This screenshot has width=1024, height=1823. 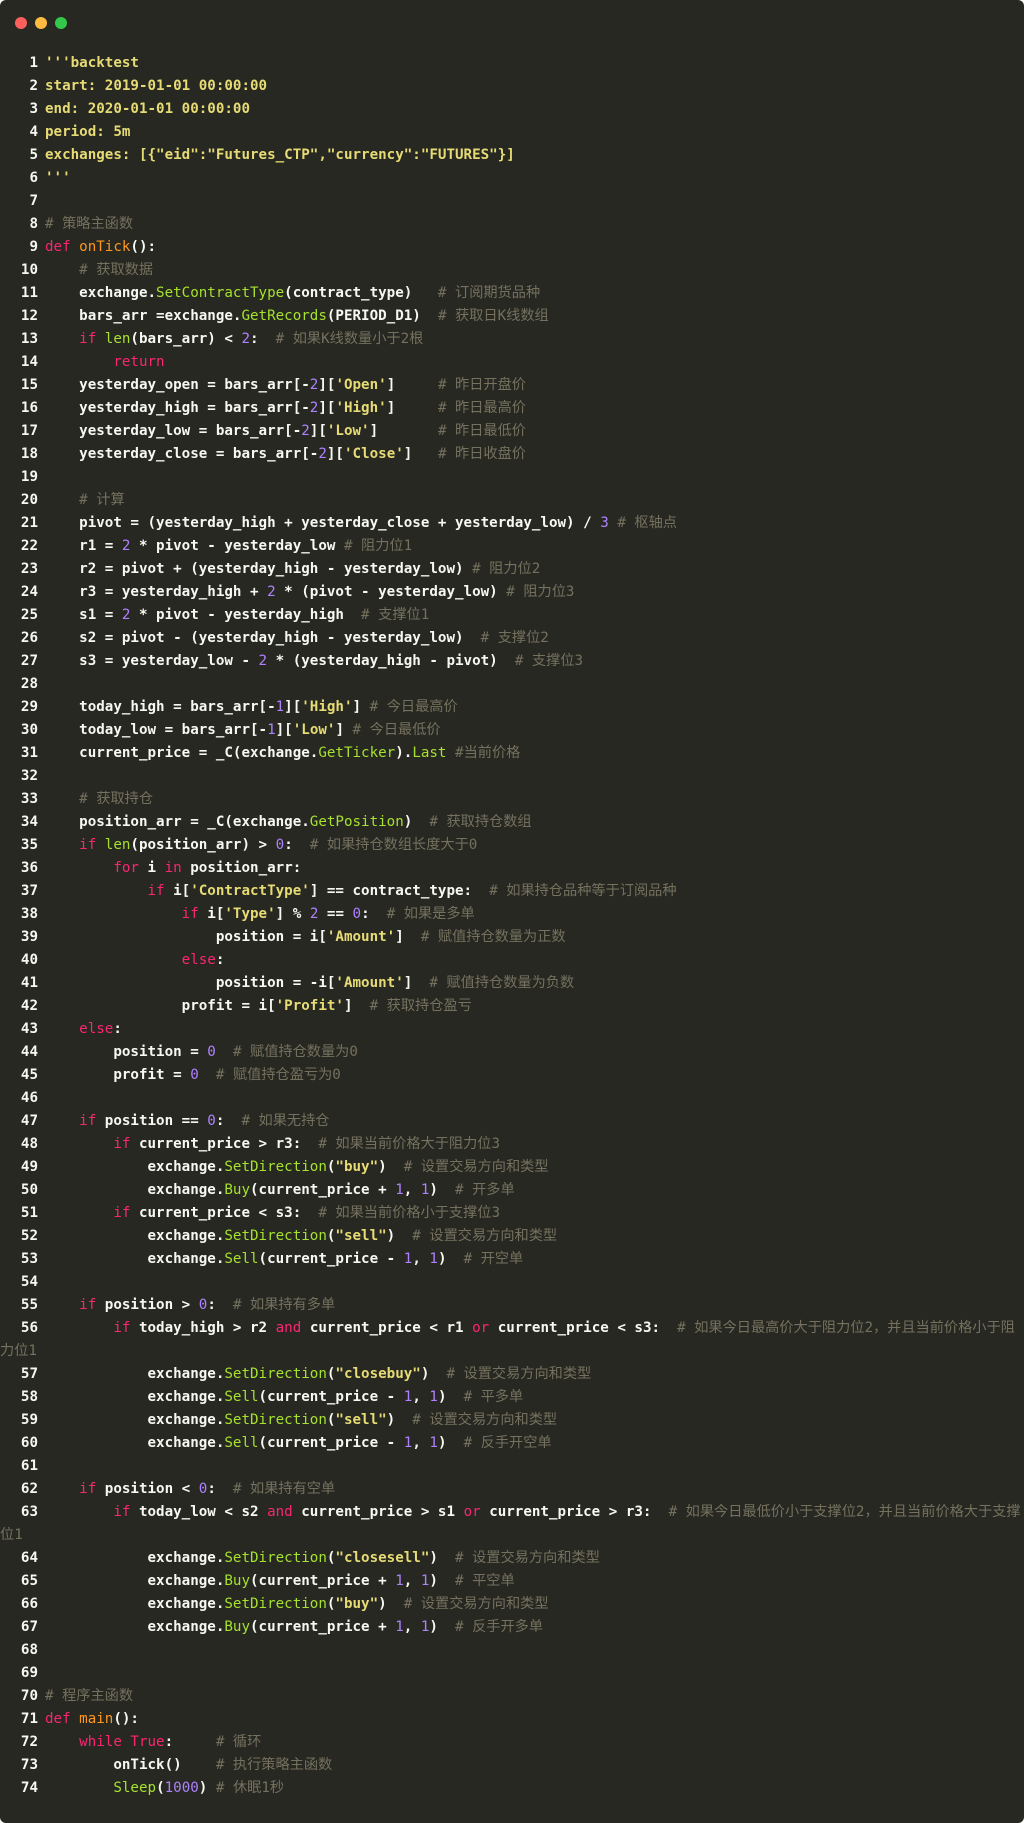 What do you see at coordinates (126, 1719) in the screenshot?
I see `code-token: ():` at bounding box center [126, 1719].